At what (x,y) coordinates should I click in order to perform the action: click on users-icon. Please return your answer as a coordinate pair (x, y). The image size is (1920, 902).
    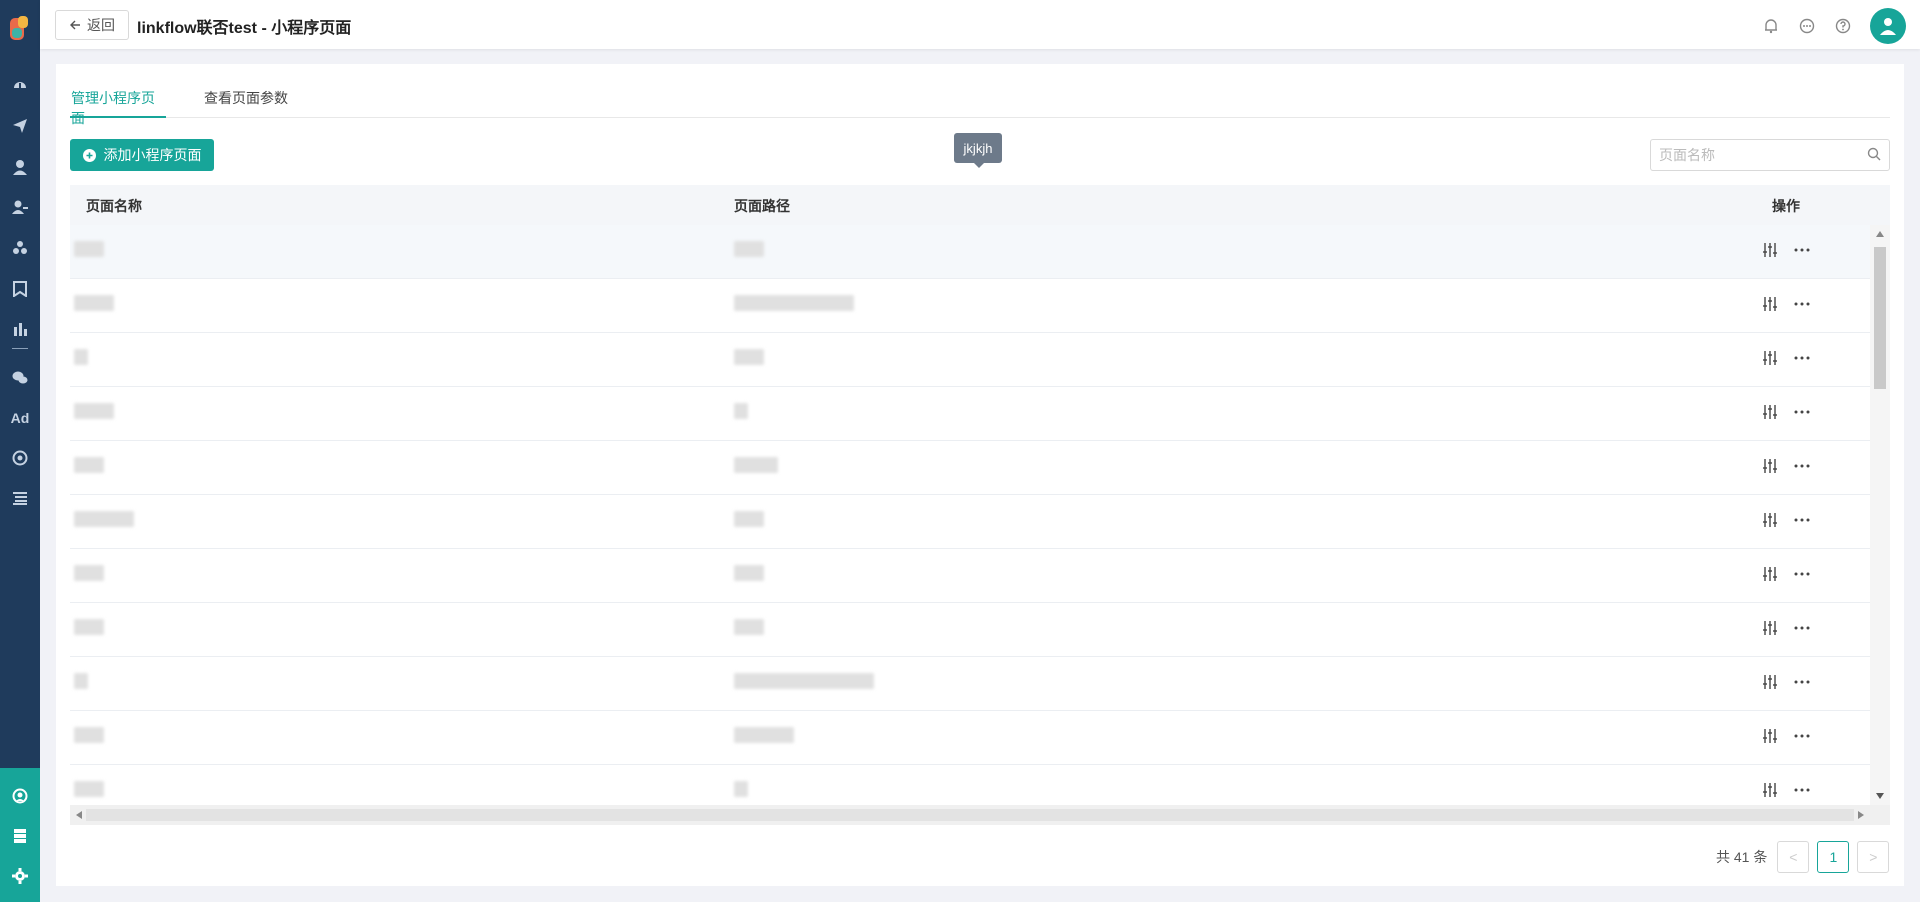
    Looking at the image, I should click on (20, 207).